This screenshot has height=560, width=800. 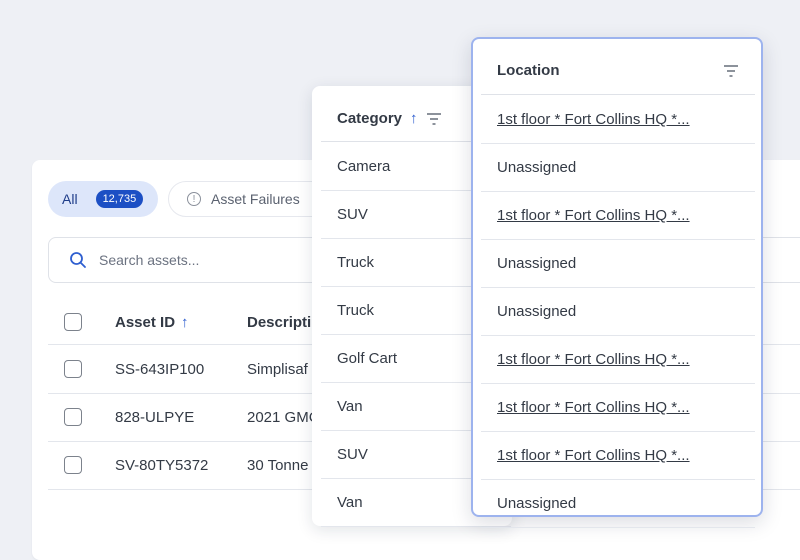 I want to click on asset-id-cell: SS-643IP100, so click(x=160, y=369).